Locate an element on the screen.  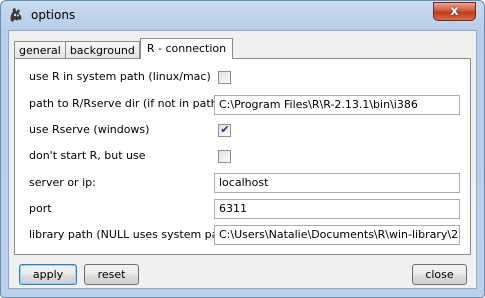
checkmark-icon: ✔ is located at coordinates (225, 129).